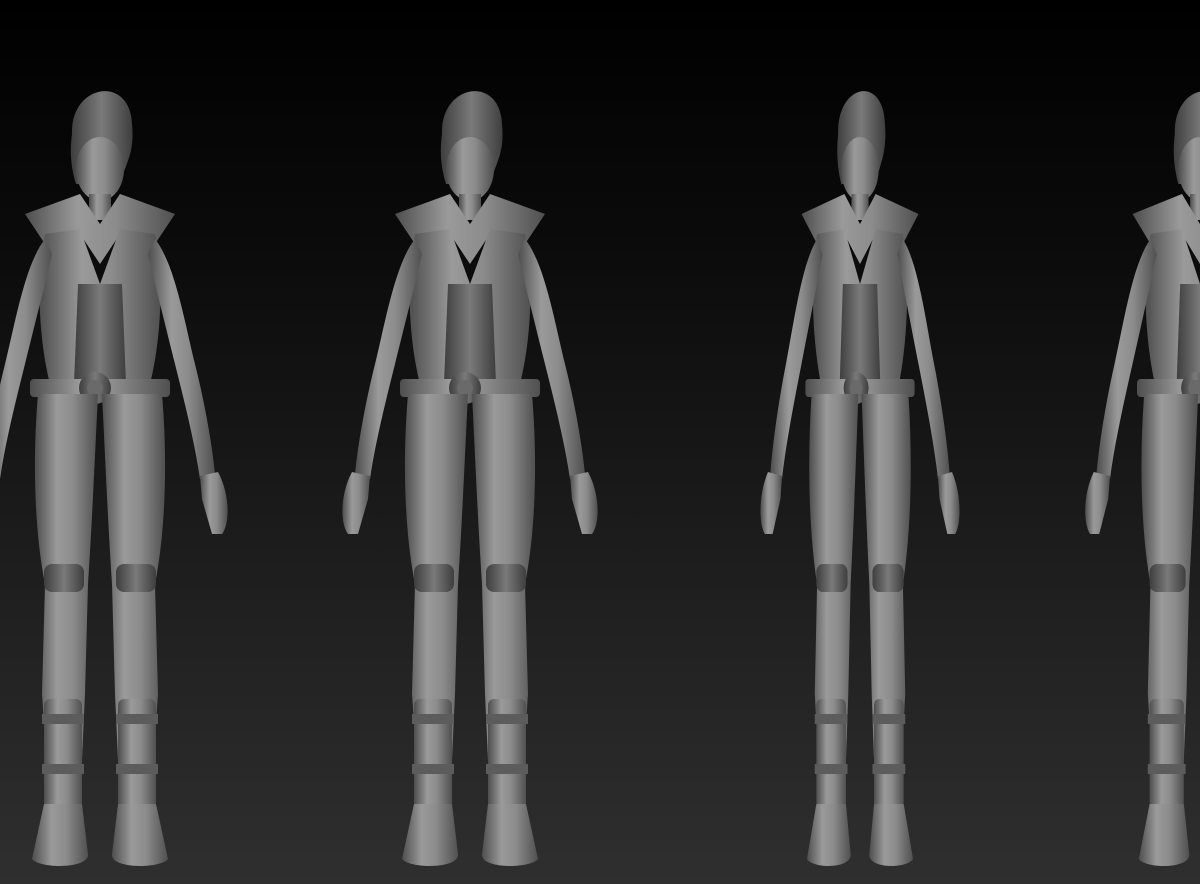 Image resolution: width=1200 pixels, height=884 pixels. What do you see at coordinates (860, 478) in the screenshot?
I see `sculpt-figure-side` at bounding box center [860, 478].